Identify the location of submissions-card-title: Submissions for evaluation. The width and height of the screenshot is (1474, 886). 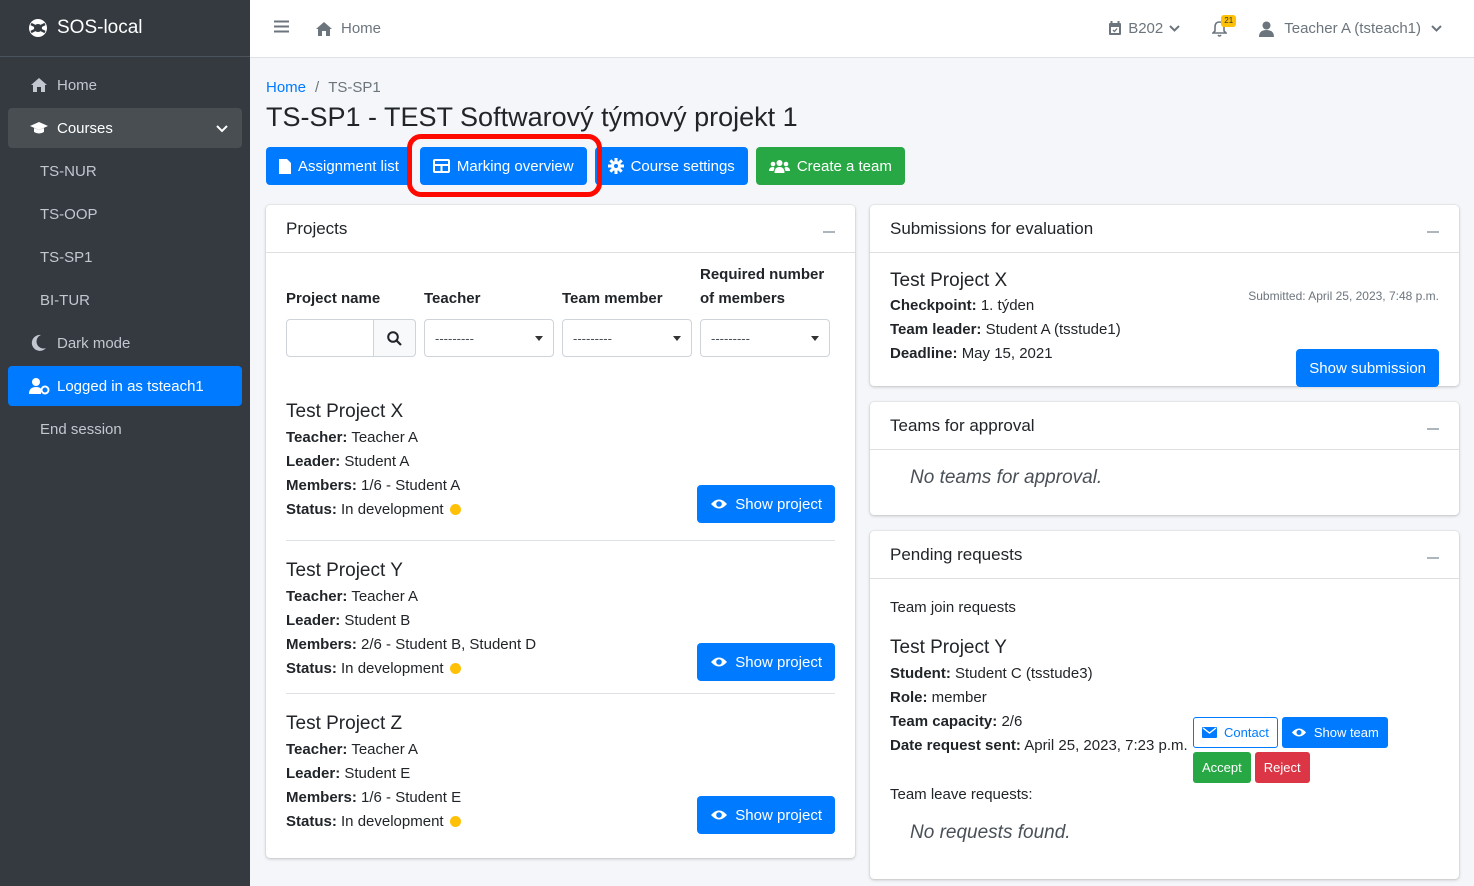
(992, 228).